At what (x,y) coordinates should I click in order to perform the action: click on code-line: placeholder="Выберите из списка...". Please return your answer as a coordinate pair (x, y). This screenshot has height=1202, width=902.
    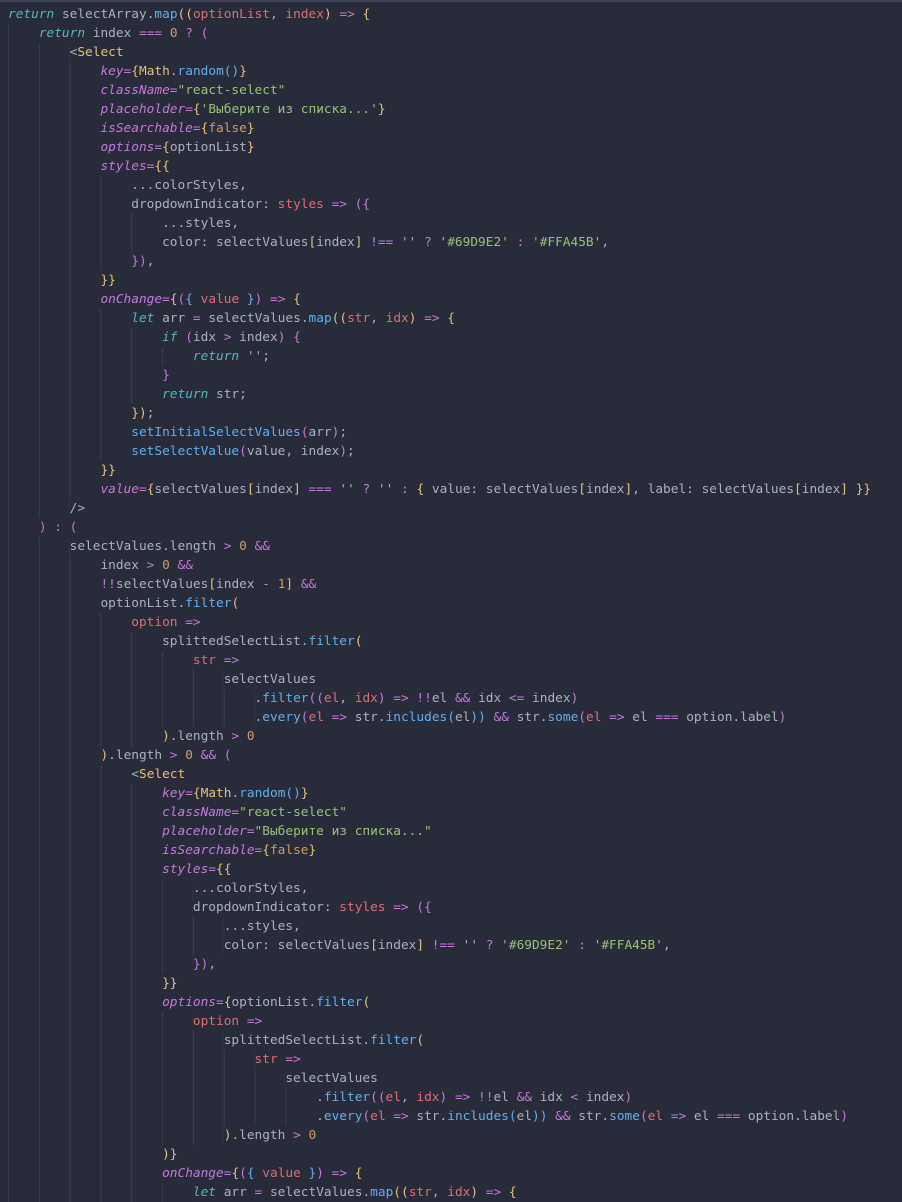
    Looking at the image, I should click on (455, 831).